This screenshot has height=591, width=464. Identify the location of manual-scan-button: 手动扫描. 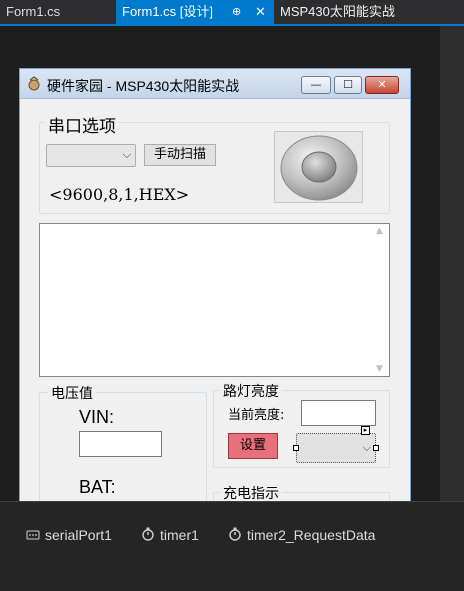
(180, 155).